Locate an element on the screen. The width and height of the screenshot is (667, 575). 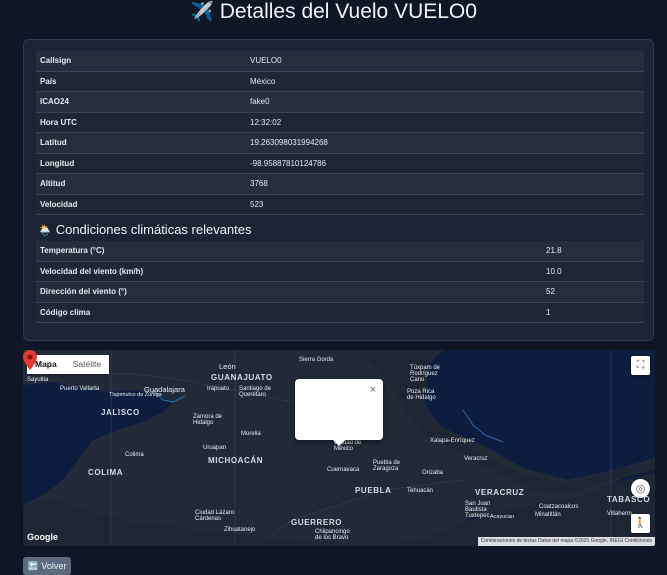
map-label: León is located at coordinates (227, 366).